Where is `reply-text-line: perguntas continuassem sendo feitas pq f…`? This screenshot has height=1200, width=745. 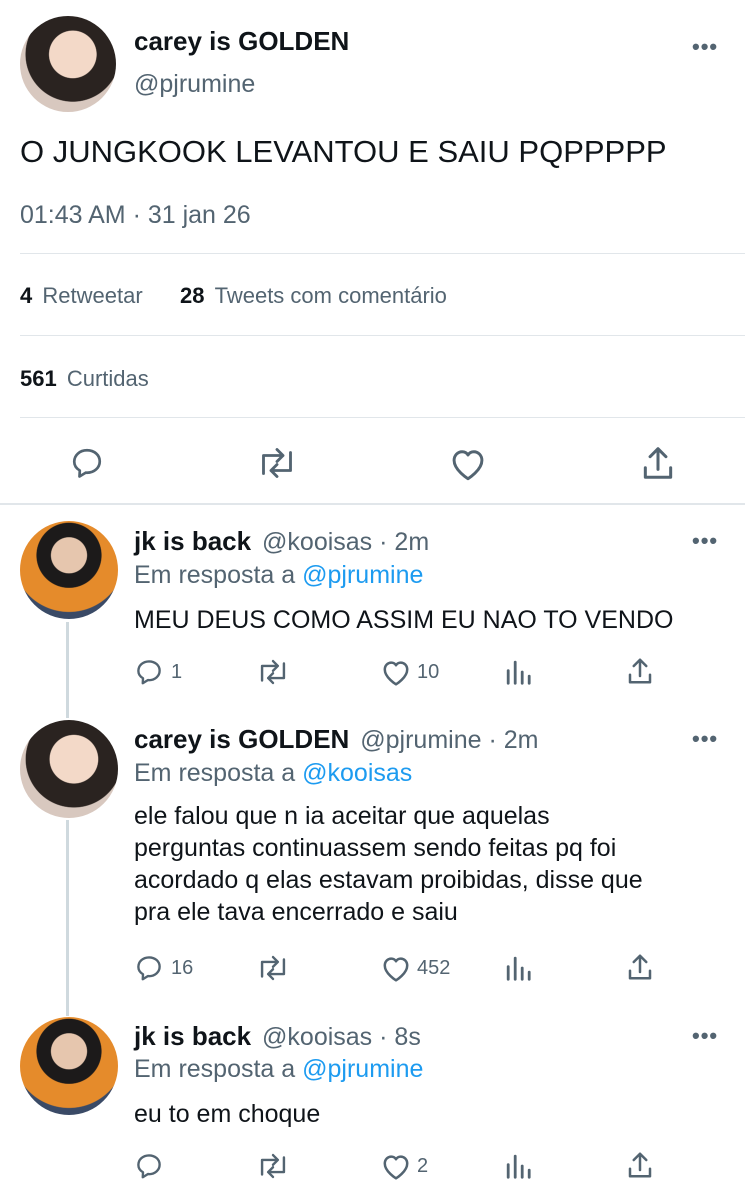
reply-text-line: perguntas continuassem sendo feitas pq f… is located at coordinates (375, 848).